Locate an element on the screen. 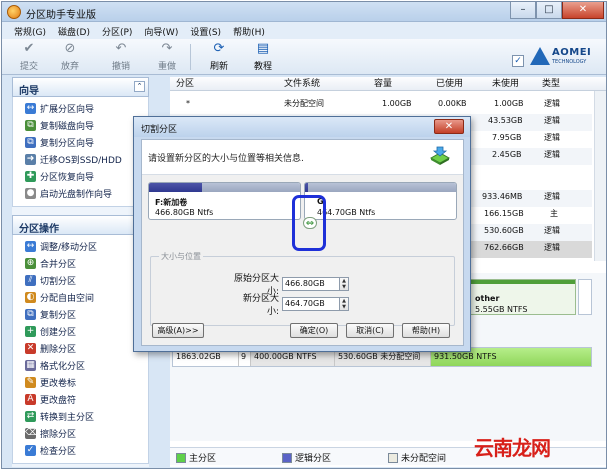 This screenshot has width=608, height=470. sidebar-item-label: 转换到主分区 is located at coordinates (67, 418).